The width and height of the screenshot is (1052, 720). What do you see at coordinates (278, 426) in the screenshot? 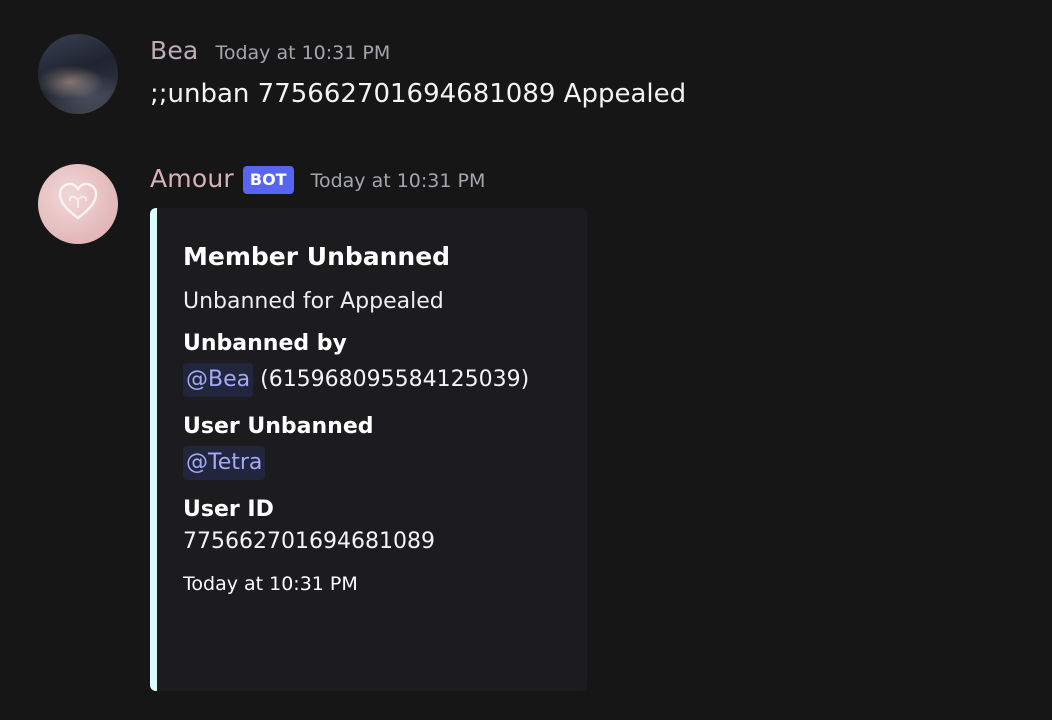
I see `field-name: User Unbanned` at bounding box center [278, 426].